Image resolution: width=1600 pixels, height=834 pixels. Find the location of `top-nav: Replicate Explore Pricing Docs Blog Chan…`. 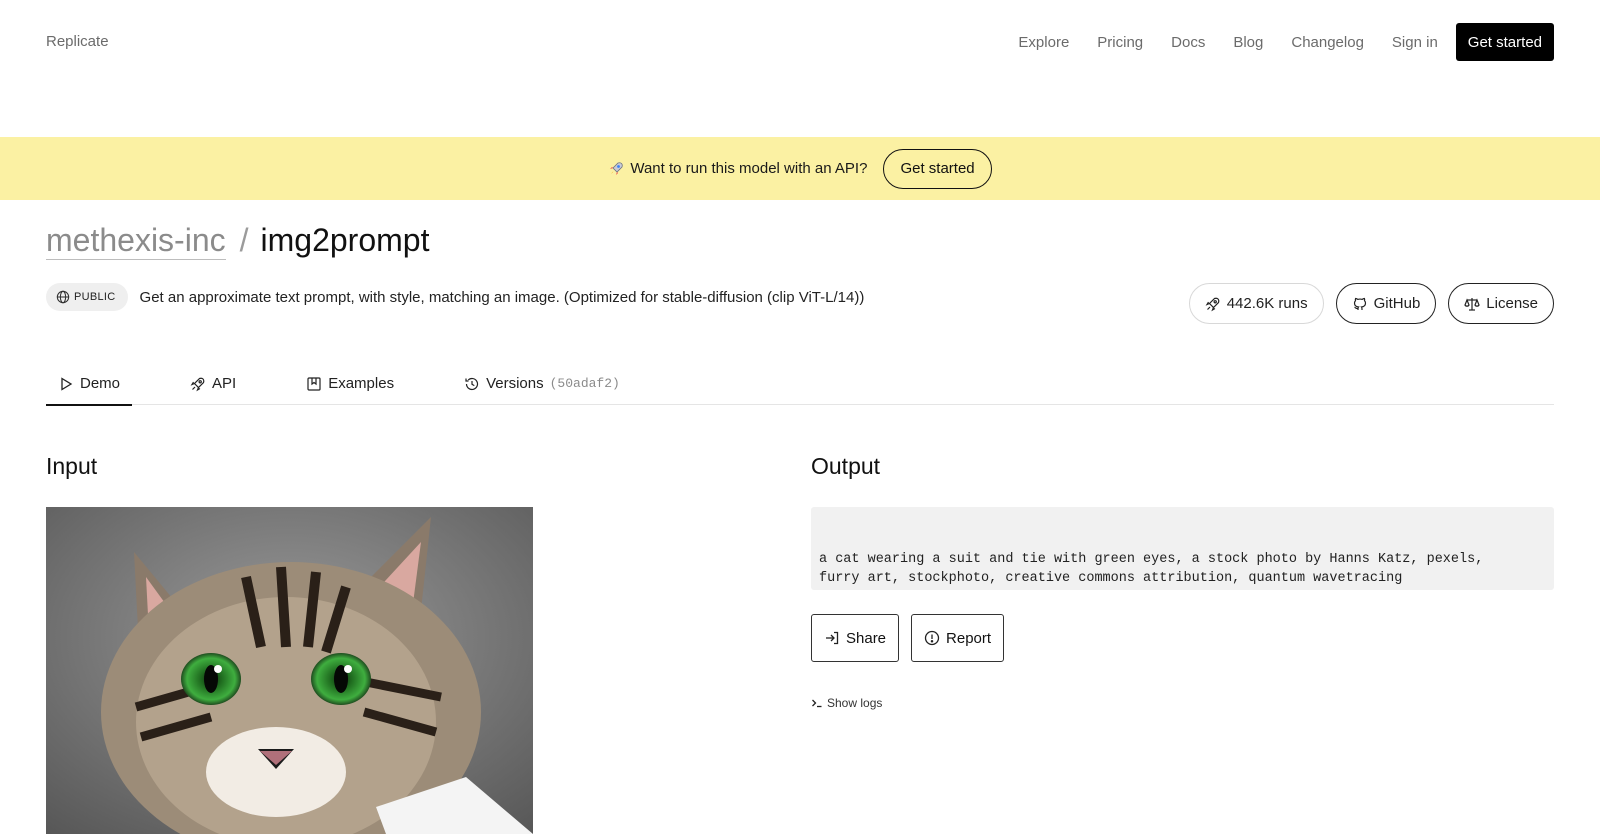

top-nav: Replicate Explore Pricing Docs Blog Chan… is located at coordinates (800, 42).